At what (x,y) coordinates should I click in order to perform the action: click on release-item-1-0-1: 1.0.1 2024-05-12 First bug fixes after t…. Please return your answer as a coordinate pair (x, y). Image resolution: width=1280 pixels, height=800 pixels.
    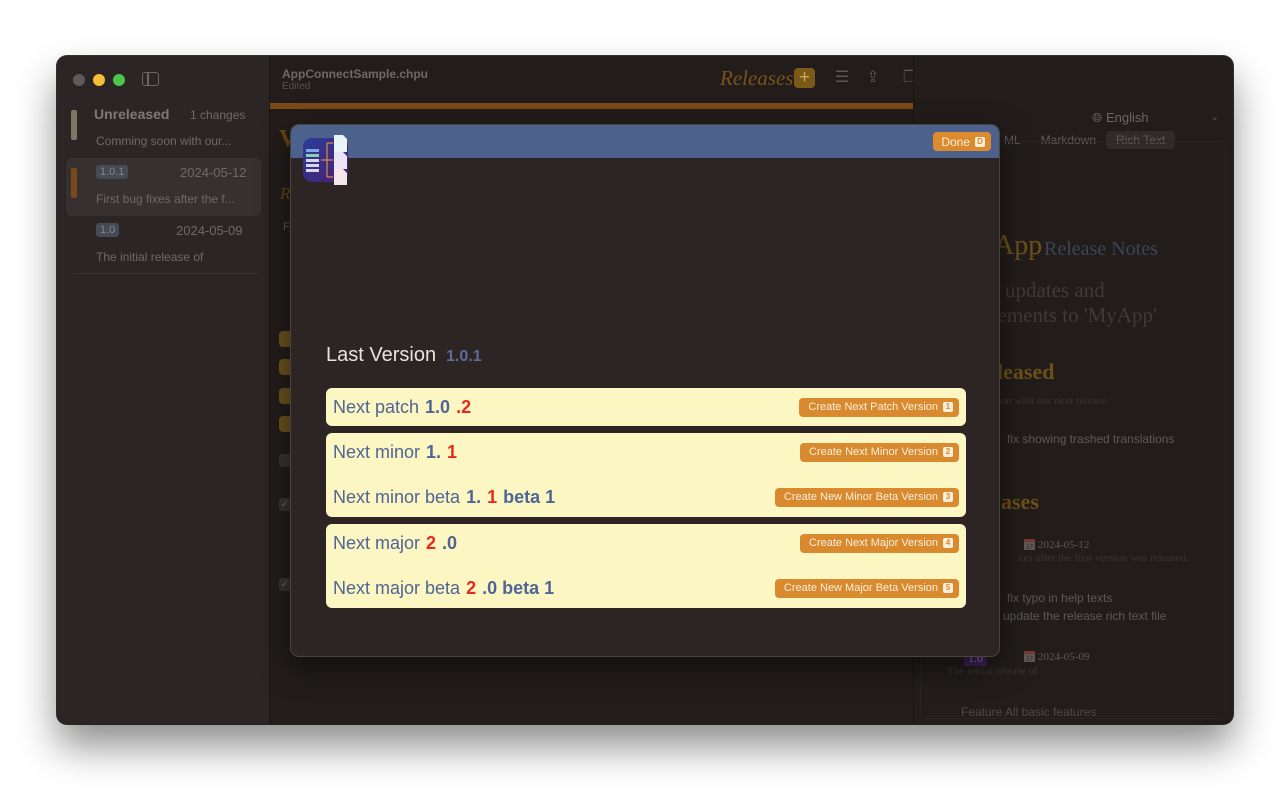
    Looking at the image, I should click on (163, 187).